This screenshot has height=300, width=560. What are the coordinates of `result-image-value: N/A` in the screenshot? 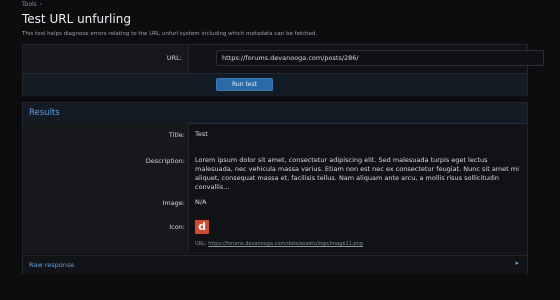 It's located at (201, 202).